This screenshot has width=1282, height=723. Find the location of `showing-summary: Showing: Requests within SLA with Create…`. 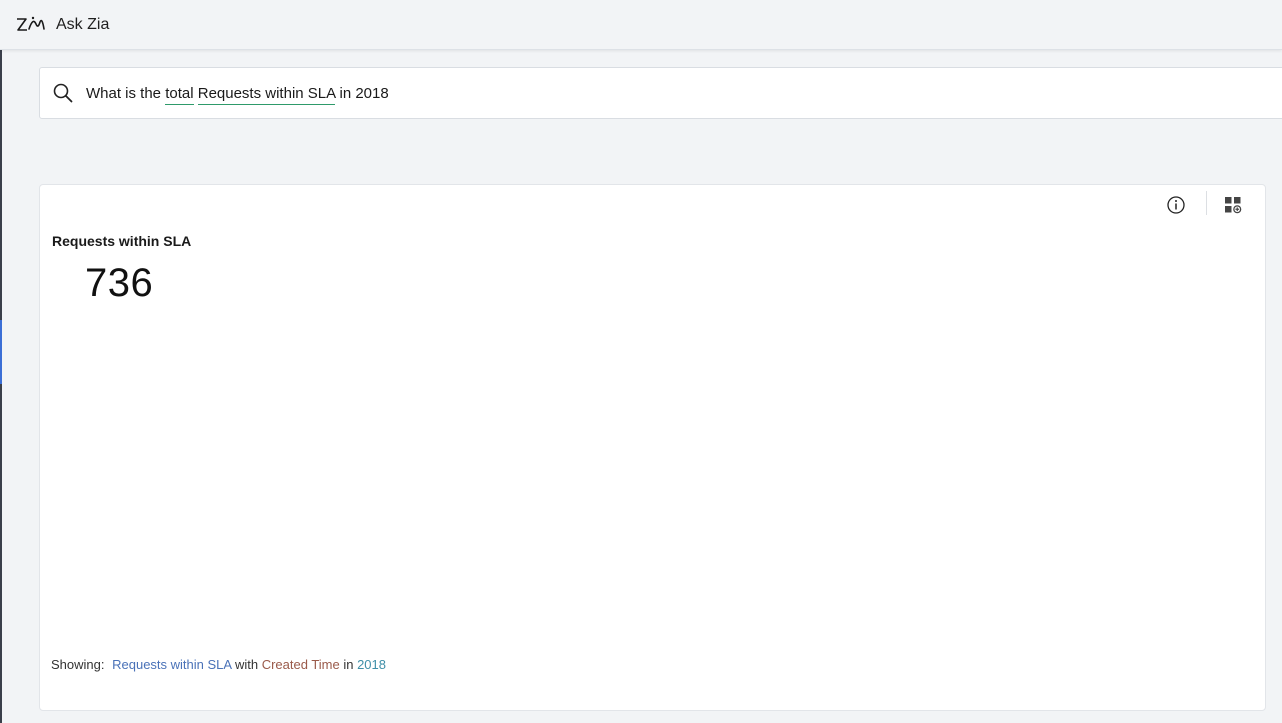

showing-summary: Showing: Requests within SLA with Create… is located at coordinates (218, 664).